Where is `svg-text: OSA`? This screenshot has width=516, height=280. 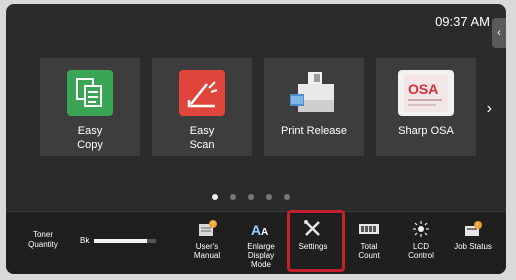
svg-text: OSA is located at coordinates (423, 89).